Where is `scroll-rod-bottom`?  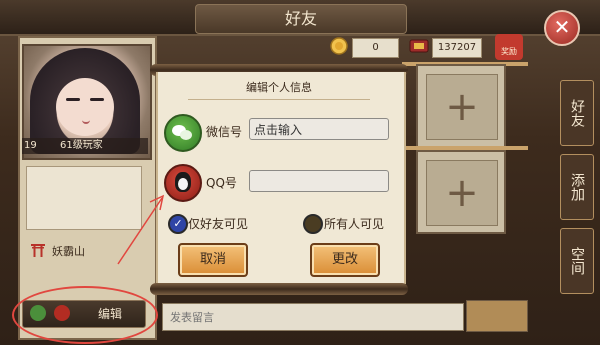 scroll-rod-bottom is located at coordinates (279, 289).